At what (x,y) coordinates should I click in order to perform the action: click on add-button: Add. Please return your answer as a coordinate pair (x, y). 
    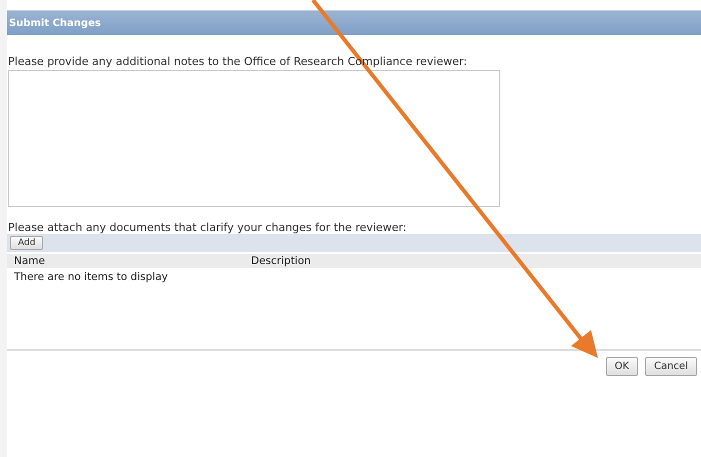
    Looking at the image, I should click on (27, 243).